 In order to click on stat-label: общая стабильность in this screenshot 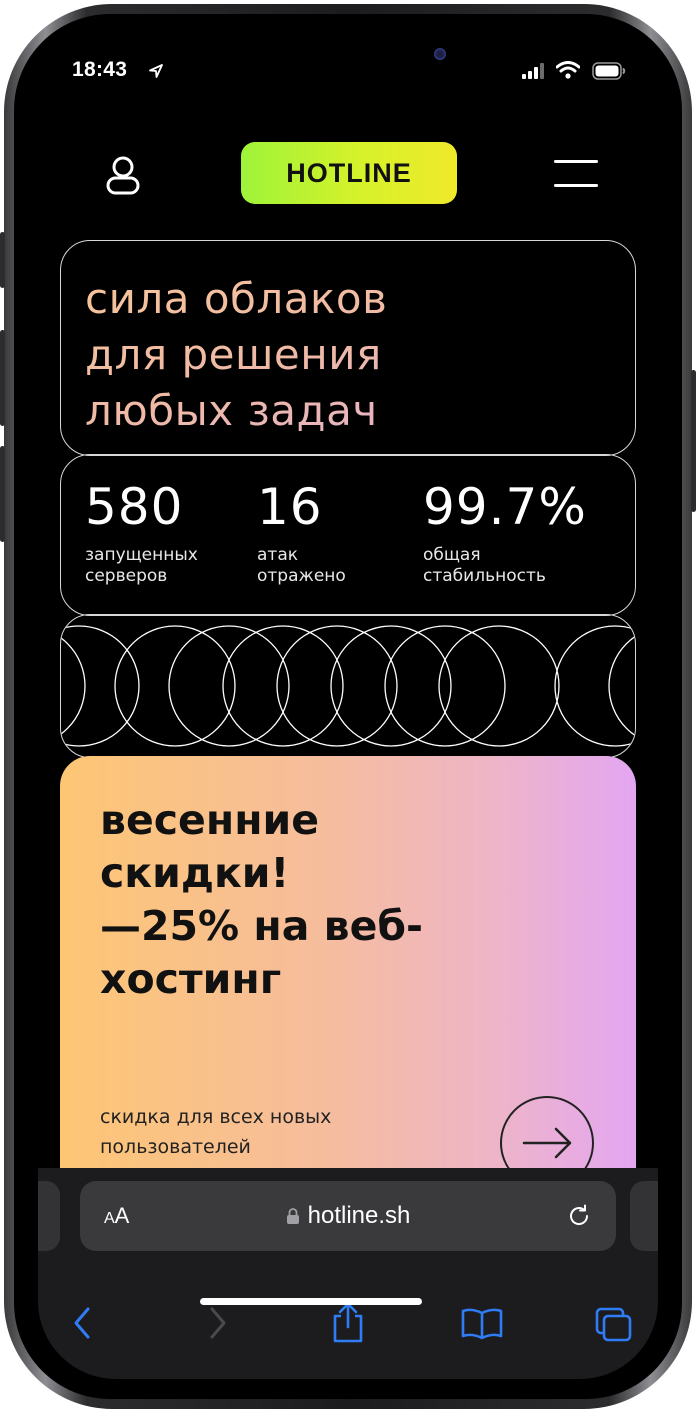, I will do `click(484, 565)`.